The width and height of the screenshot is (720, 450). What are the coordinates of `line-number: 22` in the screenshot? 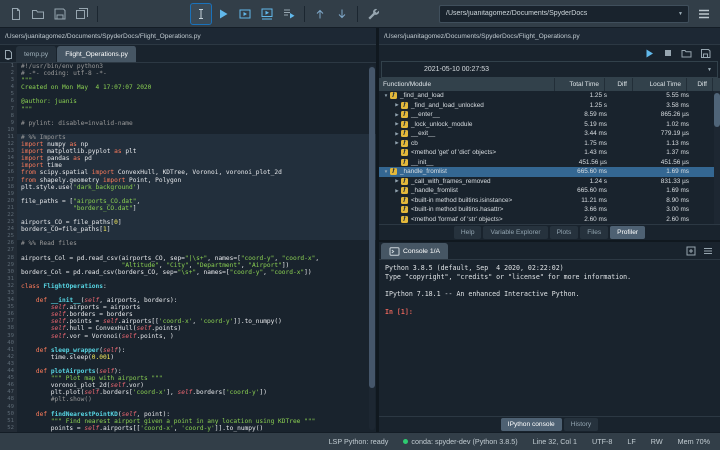 It's located at (8, 215).